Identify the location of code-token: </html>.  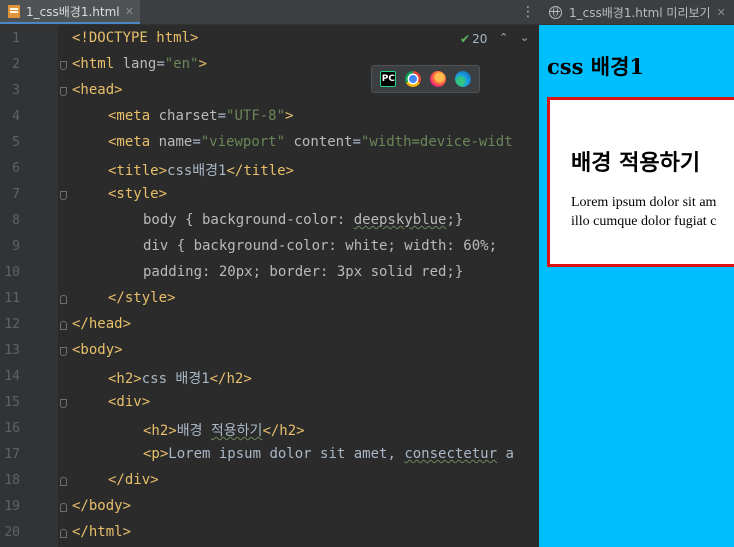
(102, 532).